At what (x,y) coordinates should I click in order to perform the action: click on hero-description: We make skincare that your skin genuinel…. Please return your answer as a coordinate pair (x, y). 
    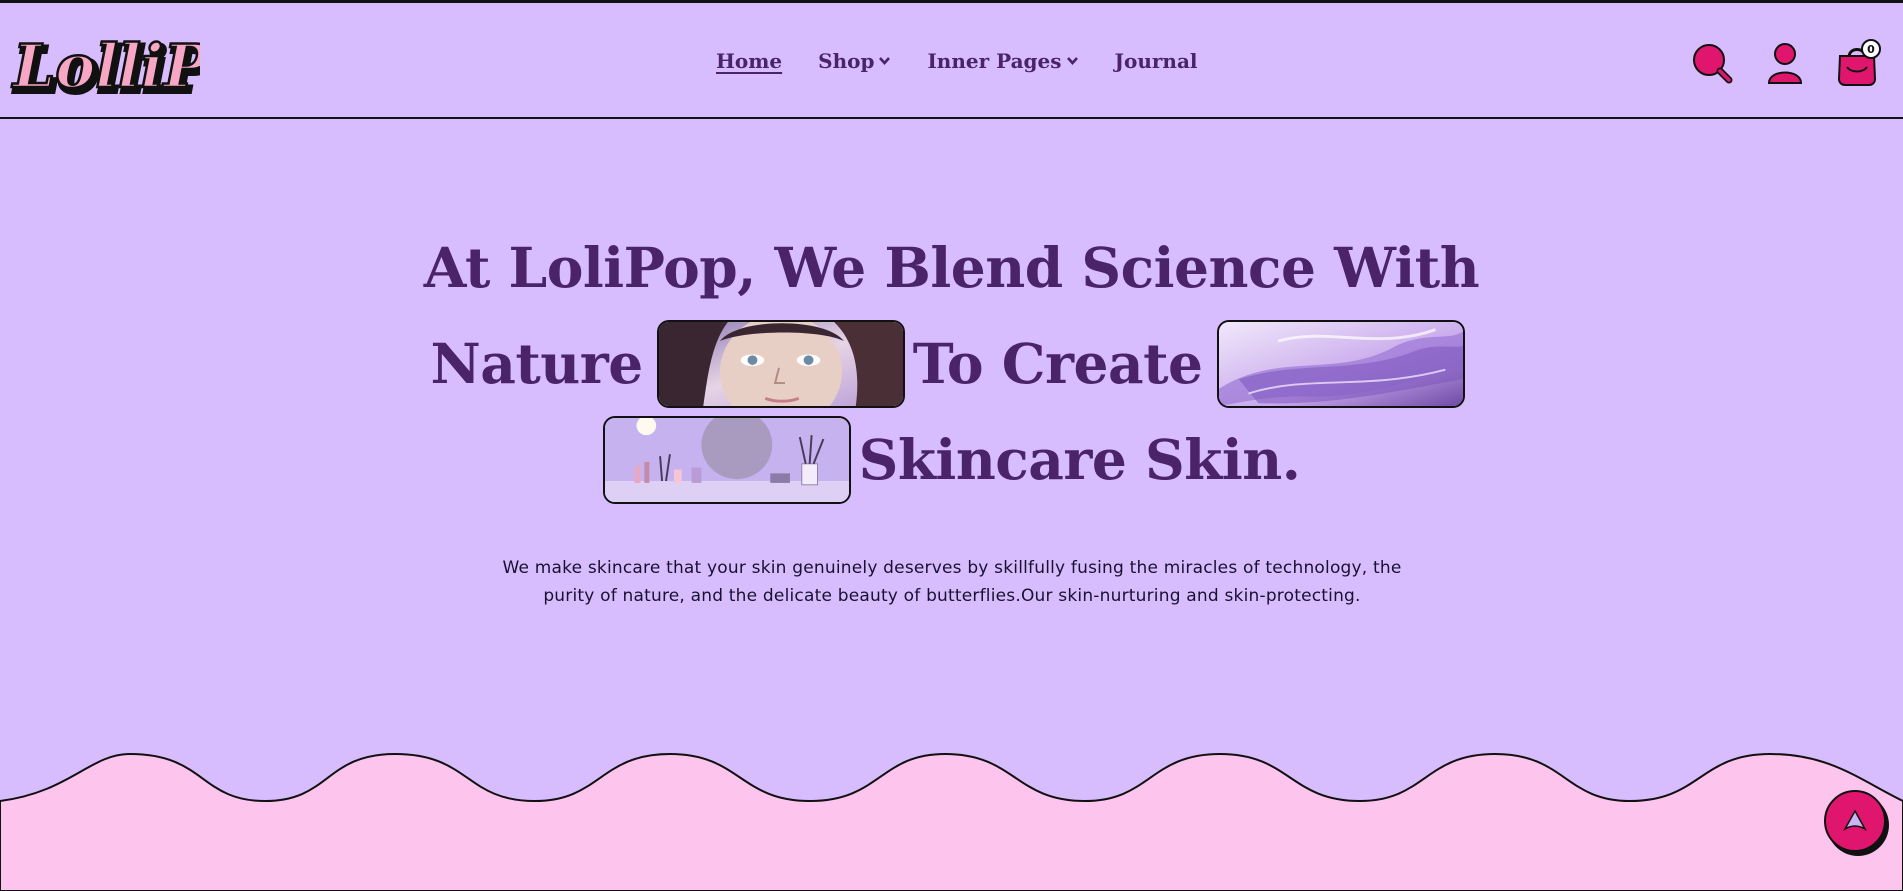
    Looking at the image, I should click on (952, 582).